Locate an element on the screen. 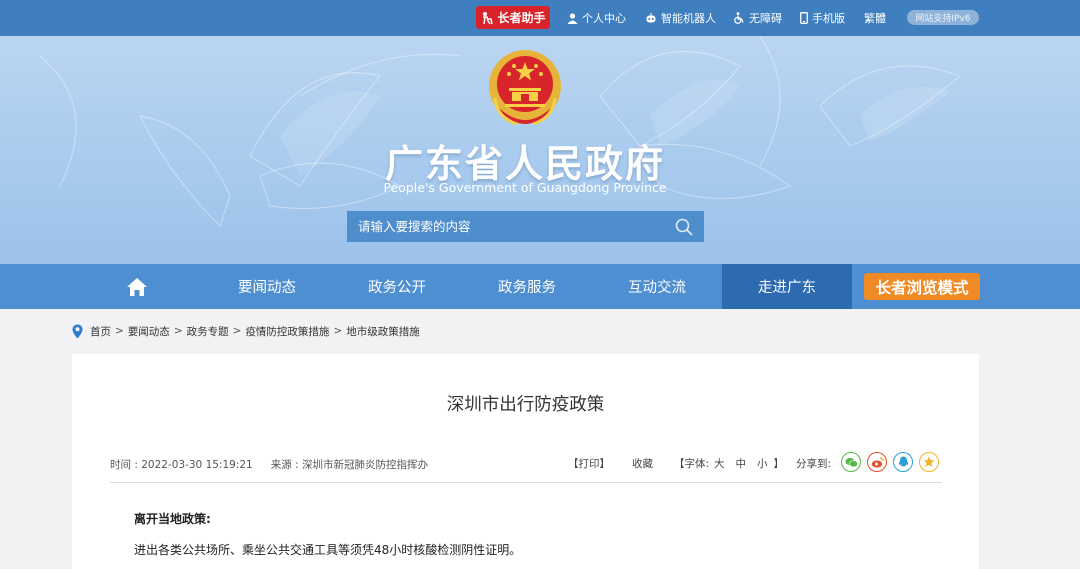 Image resolution: width=1080 pixels, height=569 pixels. ipv6-label: 网站支持IPv6 is located at coordinates (943, 19).